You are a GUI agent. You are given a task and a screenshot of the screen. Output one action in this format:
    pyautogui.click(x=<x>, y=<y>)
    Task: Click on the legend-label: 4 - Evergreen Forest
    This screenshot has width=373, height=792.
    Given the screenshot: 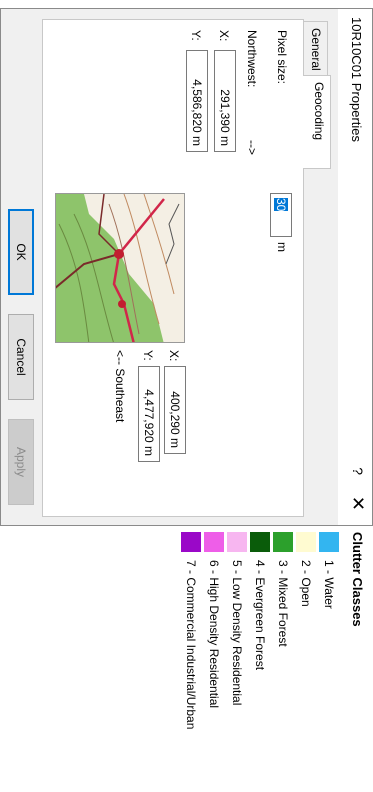 What is the action you would take?
    pyautogui.click(x=260, y=615)
    